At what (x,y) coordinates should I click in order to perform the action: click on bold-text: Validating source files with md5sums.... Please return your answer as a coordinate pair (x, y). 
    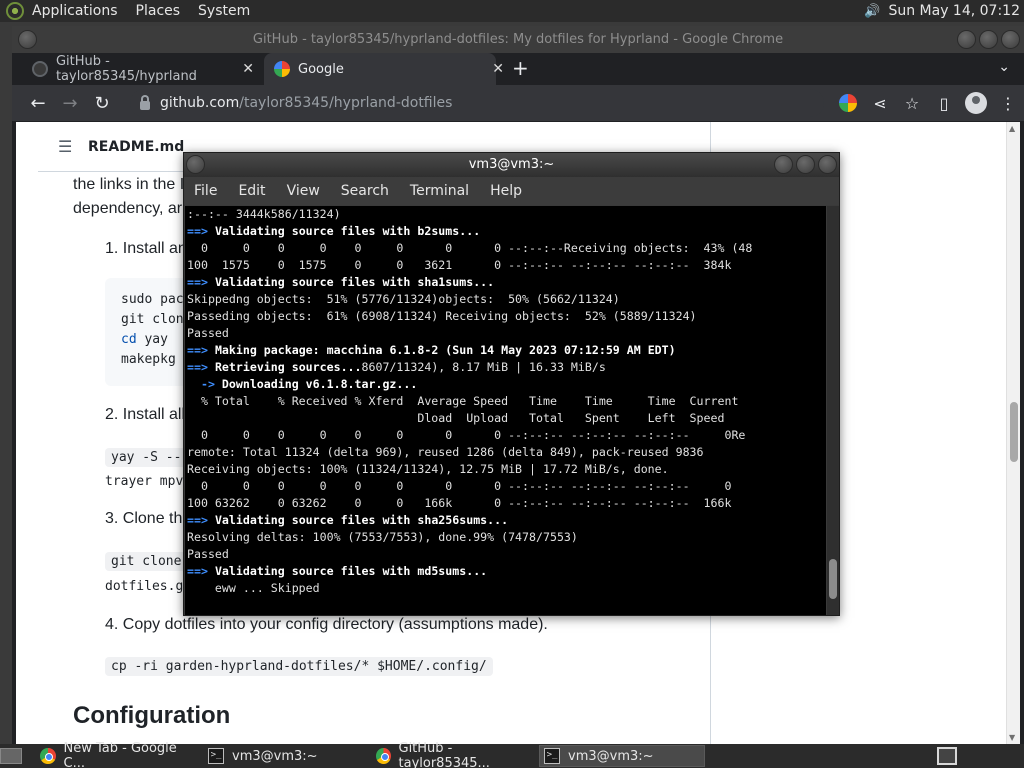
    Looking at the image, I should click on (351, 571).